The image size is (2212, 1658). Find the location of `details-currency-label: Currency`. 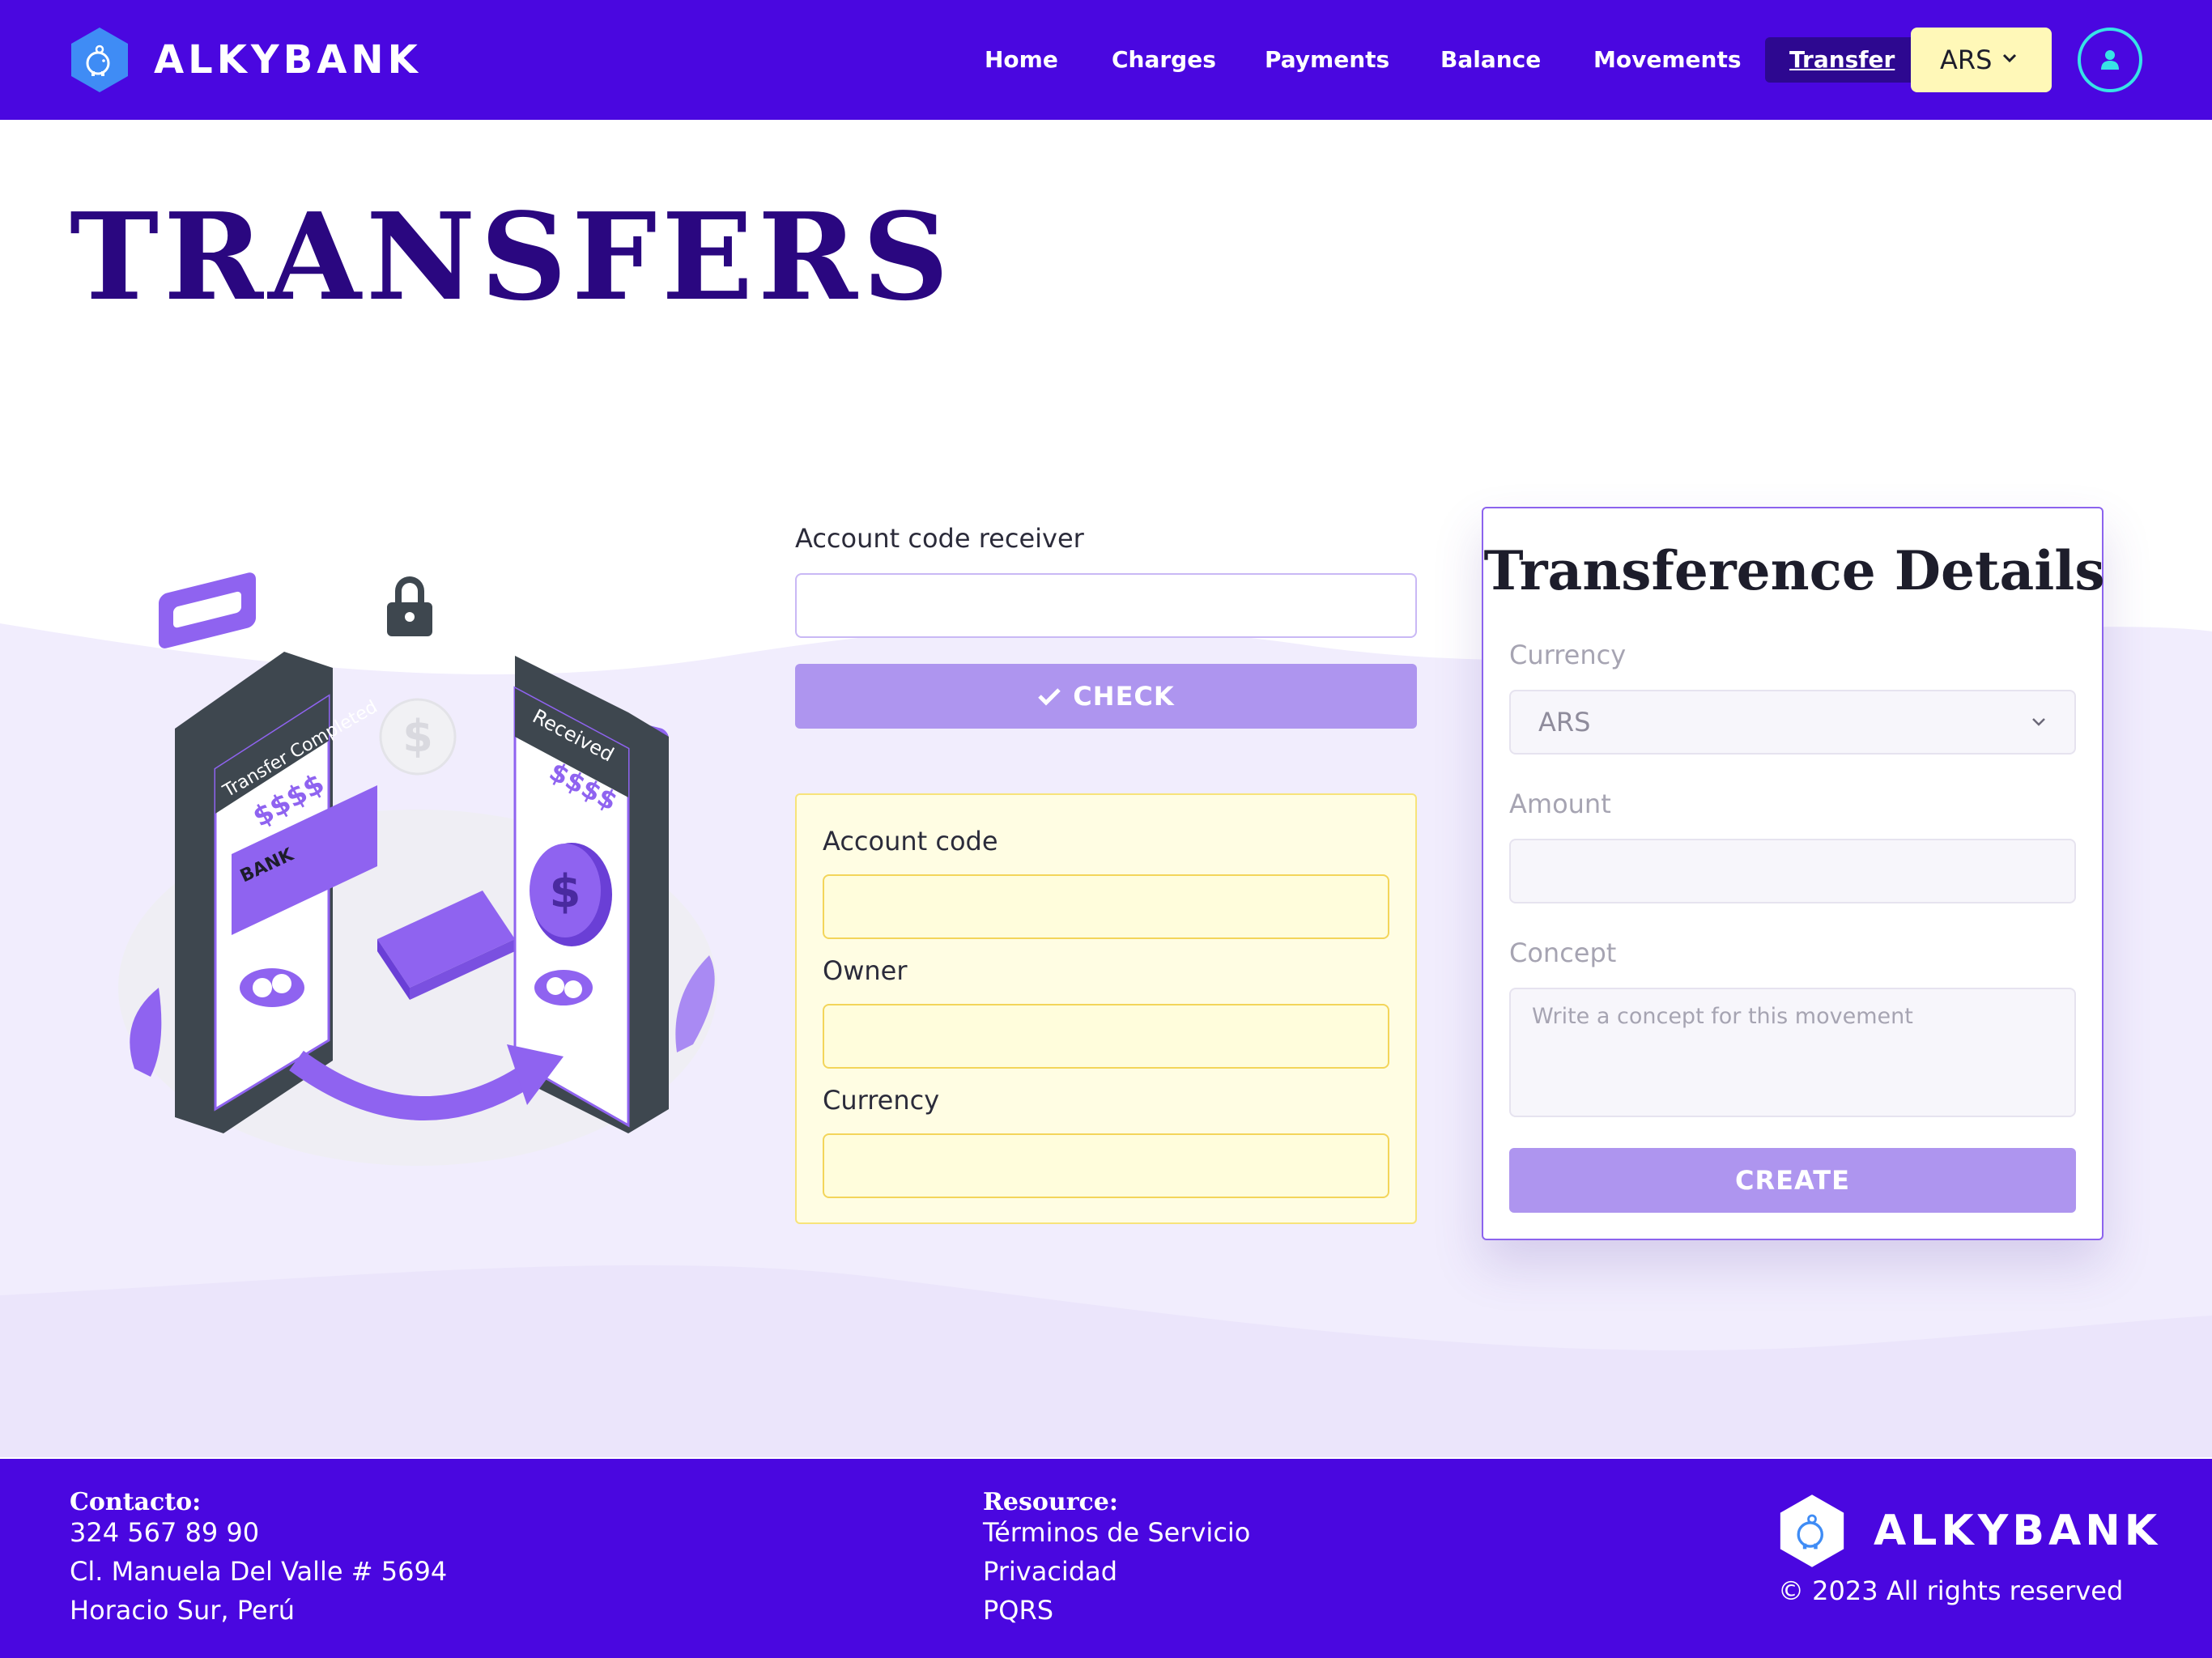

details-currency-label: Currency is located at coordinates (1568, 655).